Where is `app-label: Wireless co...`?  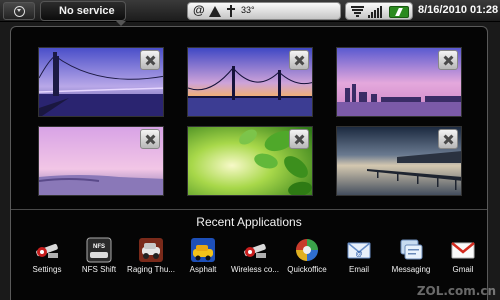 app-label: Wireless co... is located at coordinates (254, 269).